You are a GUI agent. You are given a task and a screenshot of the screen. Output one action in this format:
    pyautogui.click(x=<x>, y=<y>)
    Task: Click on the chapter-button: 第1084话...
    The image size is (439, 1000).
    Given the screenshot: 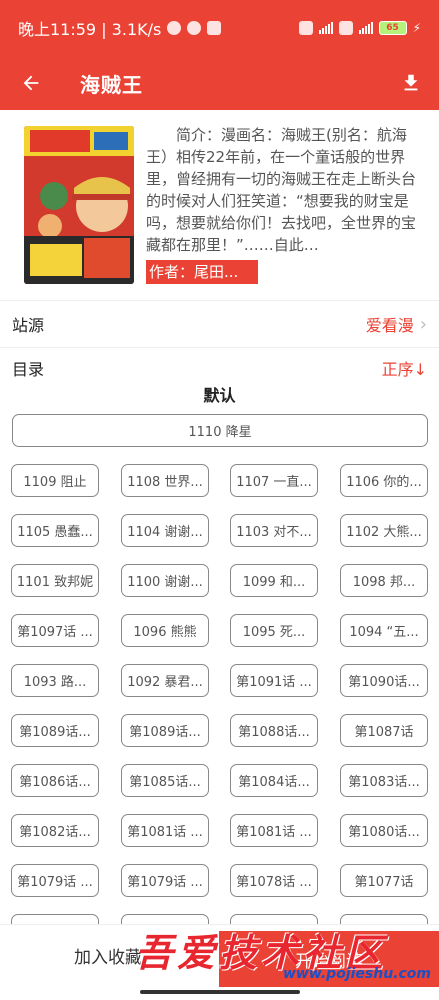 What is the action you would take?
    pyautogui.click(x=274, y=780)
    